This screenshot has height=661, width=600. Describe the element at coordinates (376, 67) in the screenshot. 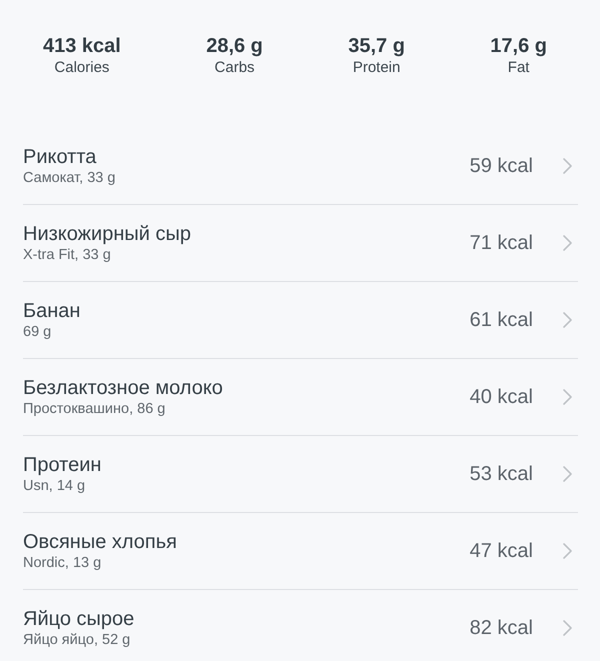

I see `nutrient-label: Protein` at that location.